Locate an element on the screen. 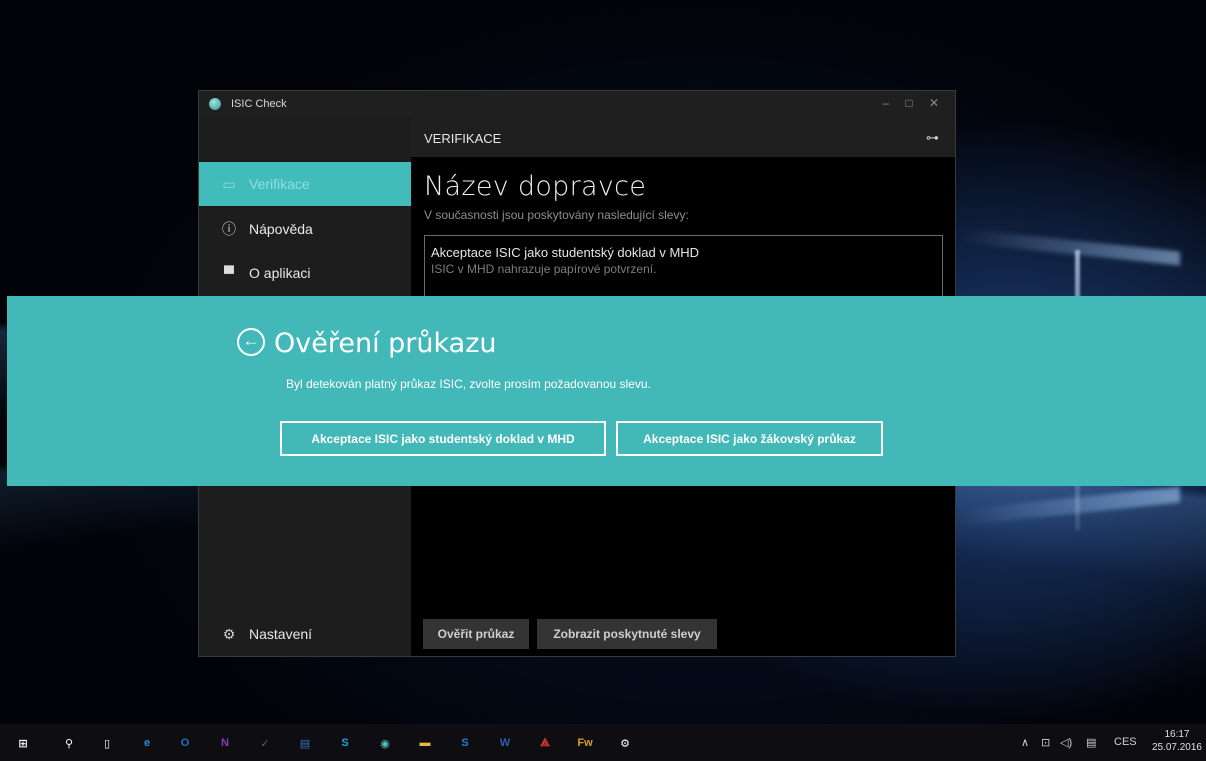 This screenshot has width=1206, height=761. page-header: VERIFIKACE ⊶ is located at coordinates (683, 137).